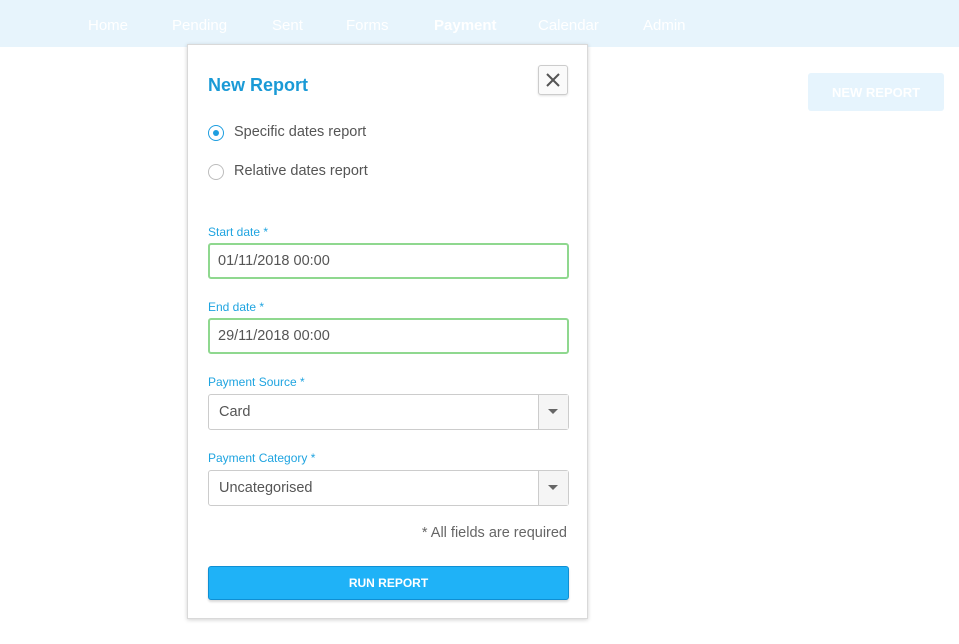  Describe the element at coordinates (256, 382) in the screenshot. I see `payment-source-label: Payment Source *` at that location.